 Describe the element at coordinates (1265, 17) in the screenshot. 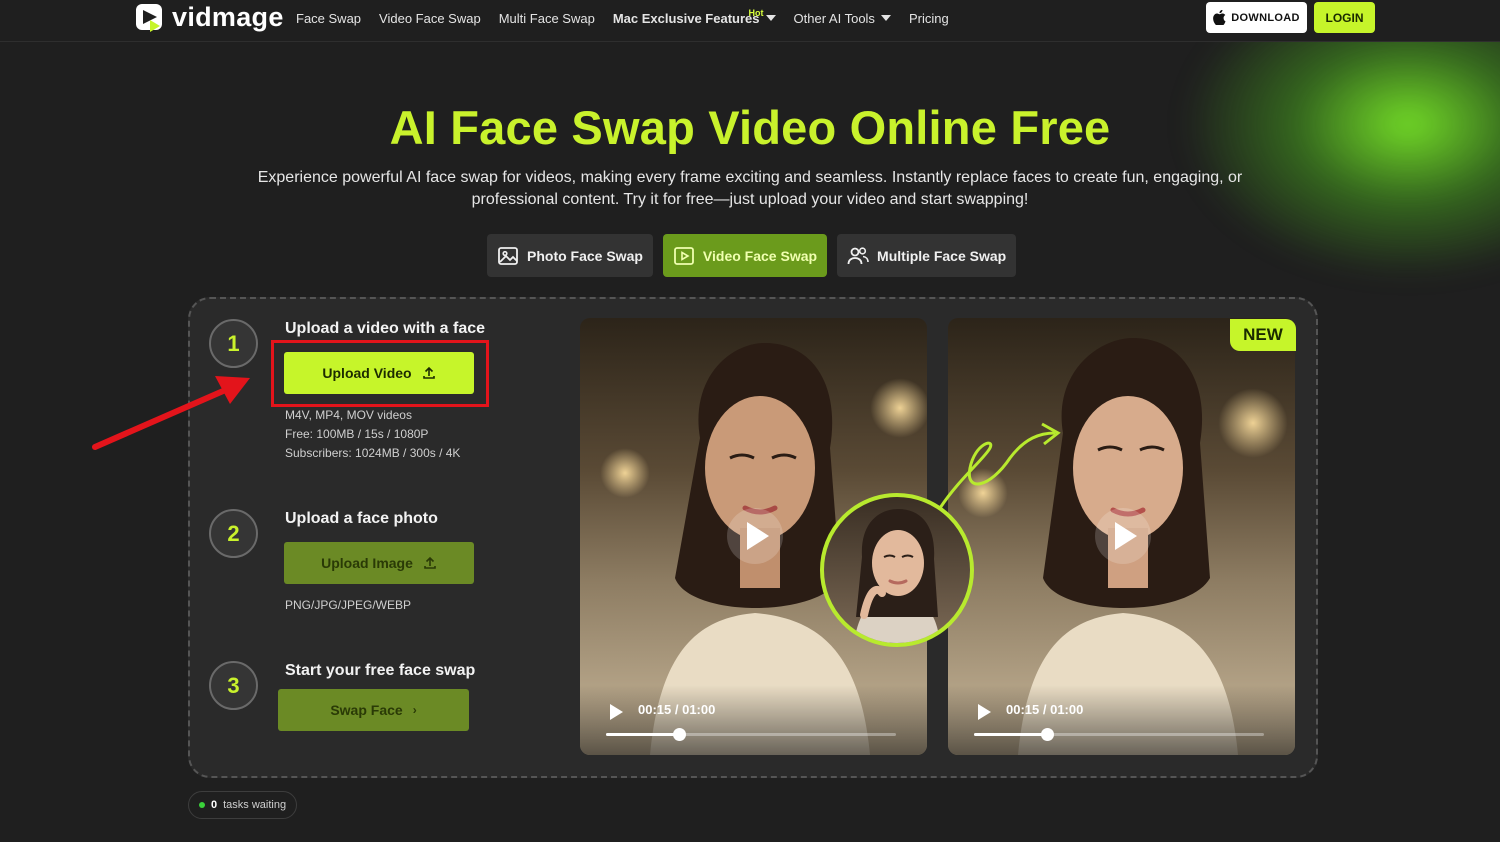

I see `download-label: DOWNLOAD` at that location.